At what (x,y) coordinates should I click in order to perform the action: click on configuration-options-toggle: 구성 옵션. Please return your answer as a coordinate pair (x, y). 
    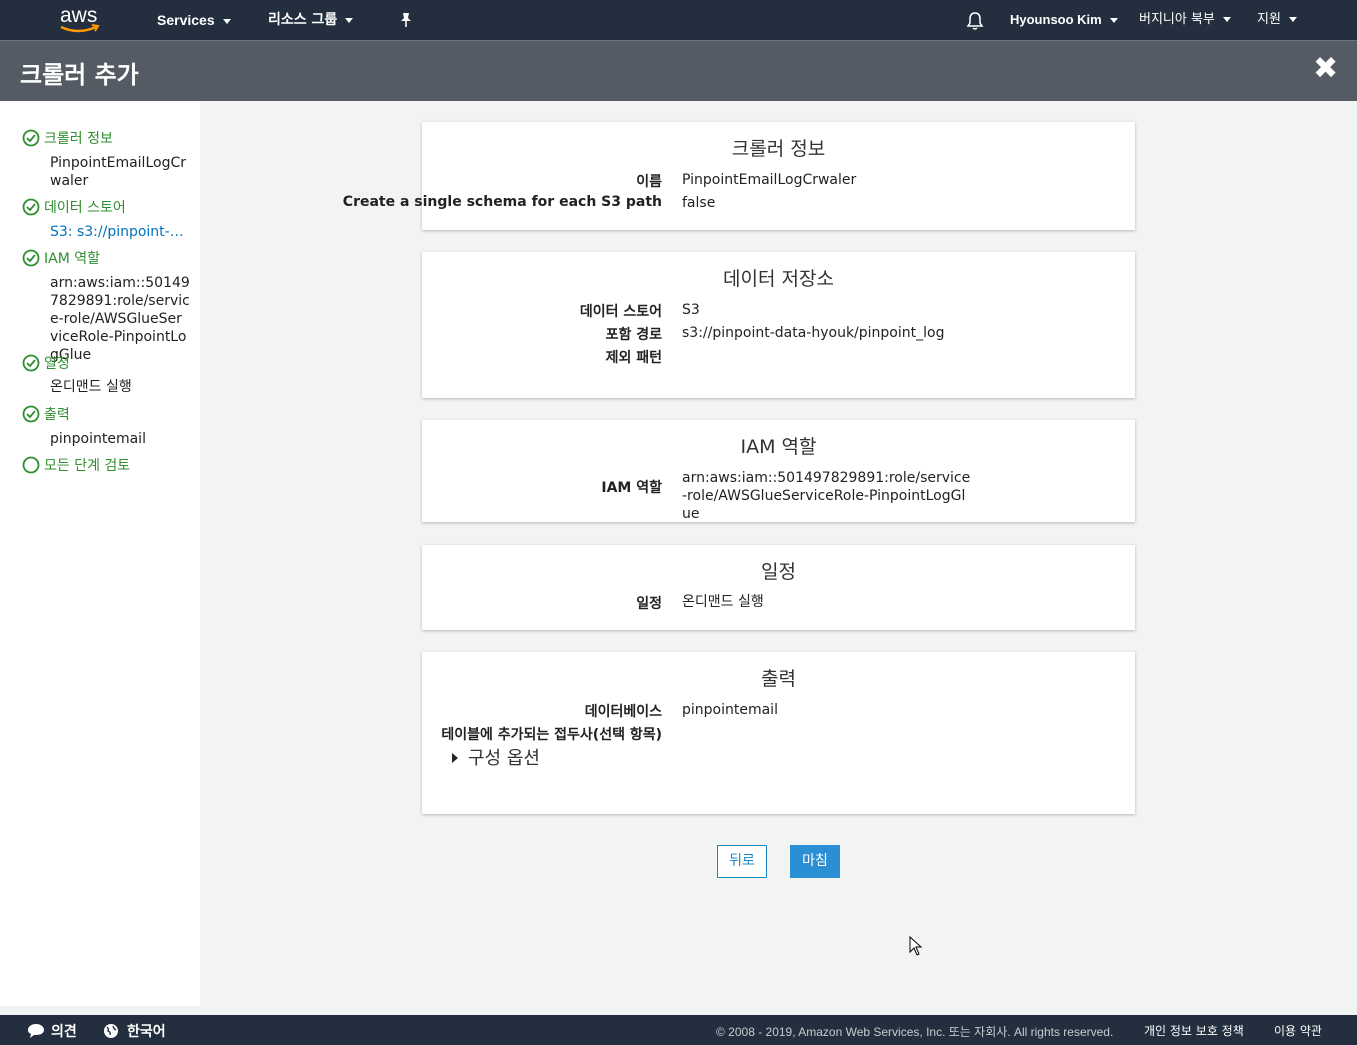
    Looking at the image, I should click on (496, 757).